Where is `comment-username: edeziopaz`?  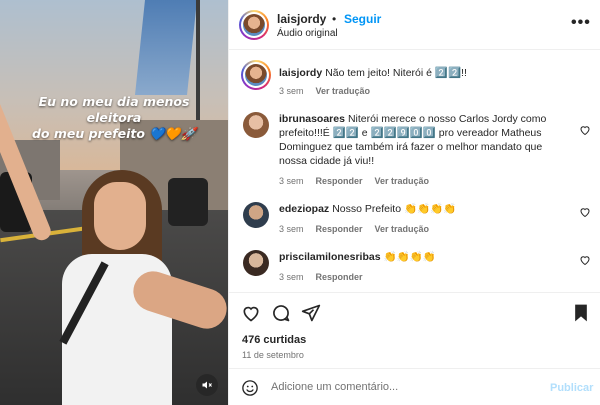
comment-username: edeziopaz is located at coordinates (304, 209).